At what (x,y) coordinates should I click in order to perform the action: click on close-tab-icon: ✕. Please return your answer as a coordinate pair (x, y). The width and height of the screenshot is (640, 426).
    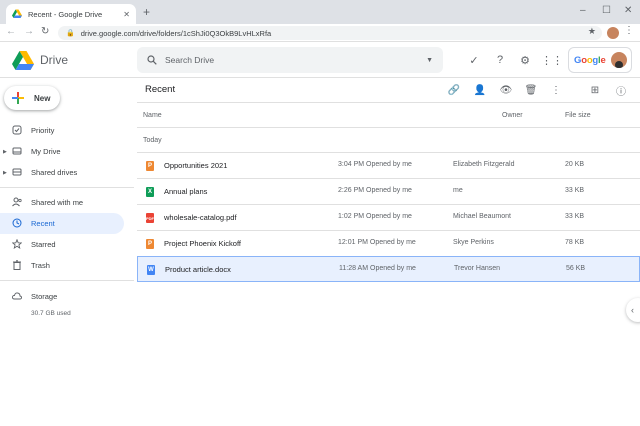
    Looking at the image, I should click on (126, 14).